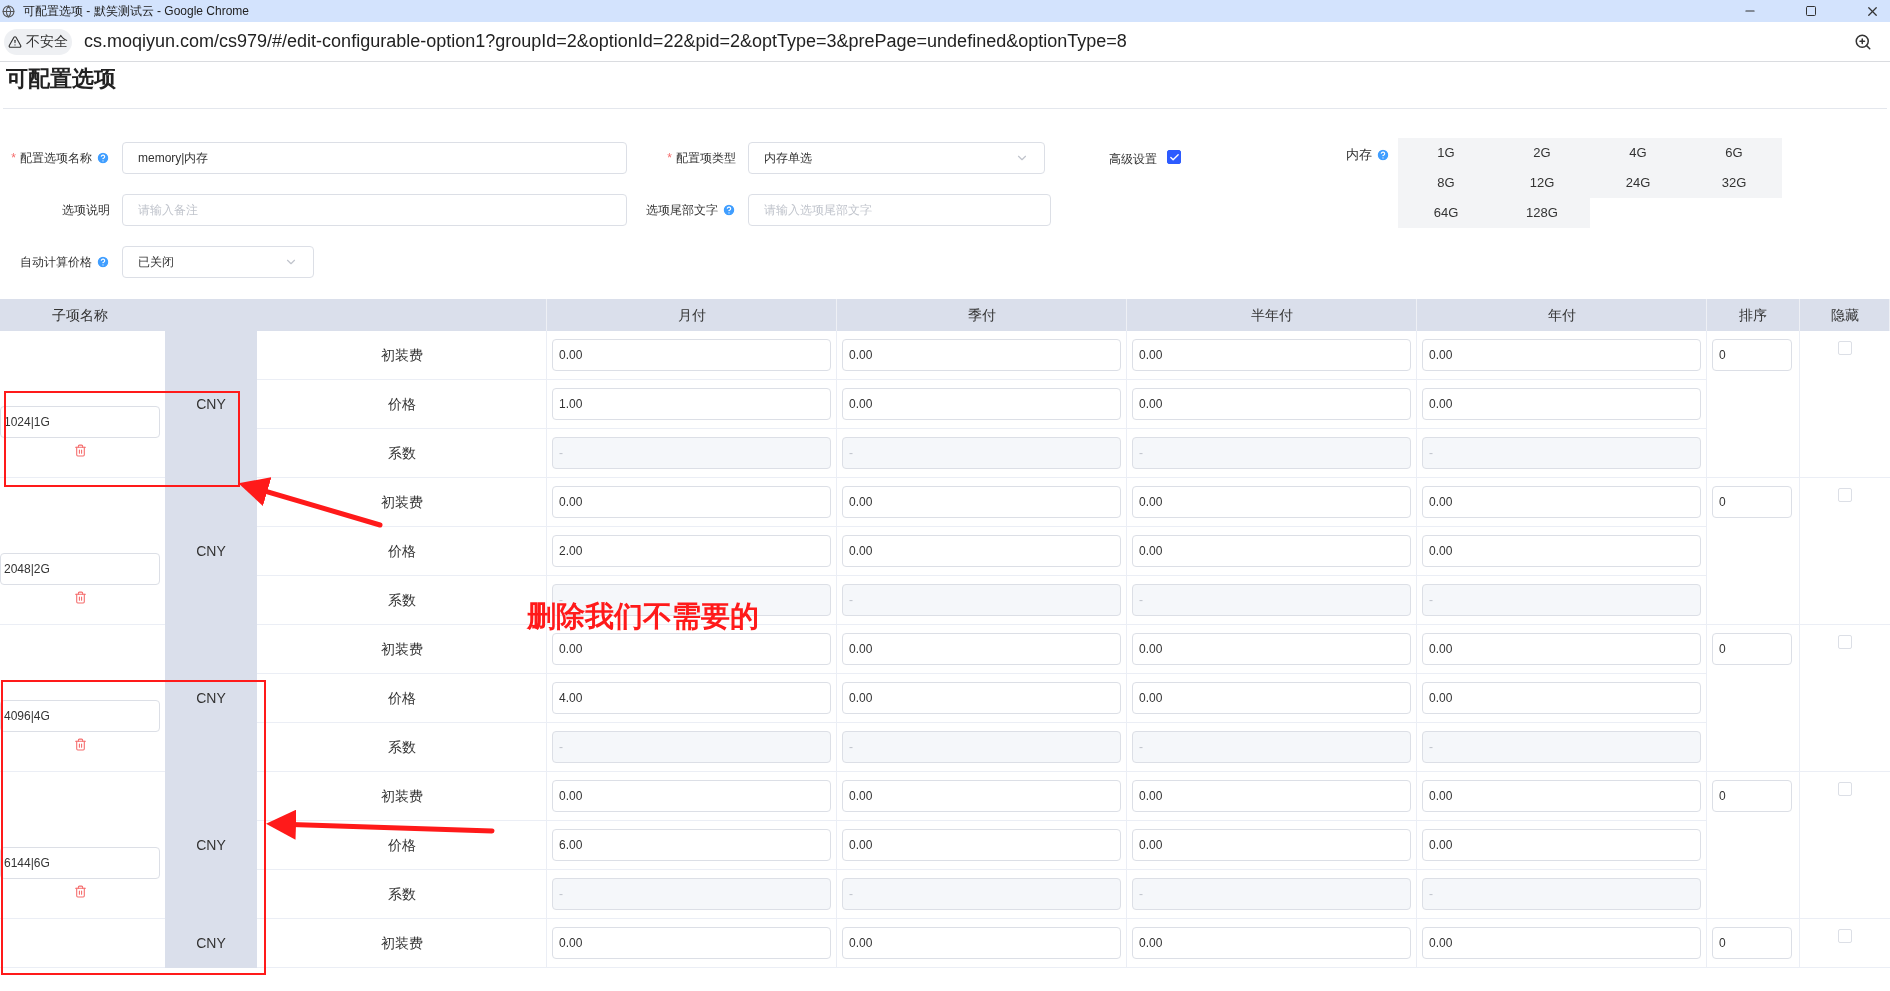 This screenshot has height=991, width=1890. I want to click on memory-option: 128G, so click(1542, 213).